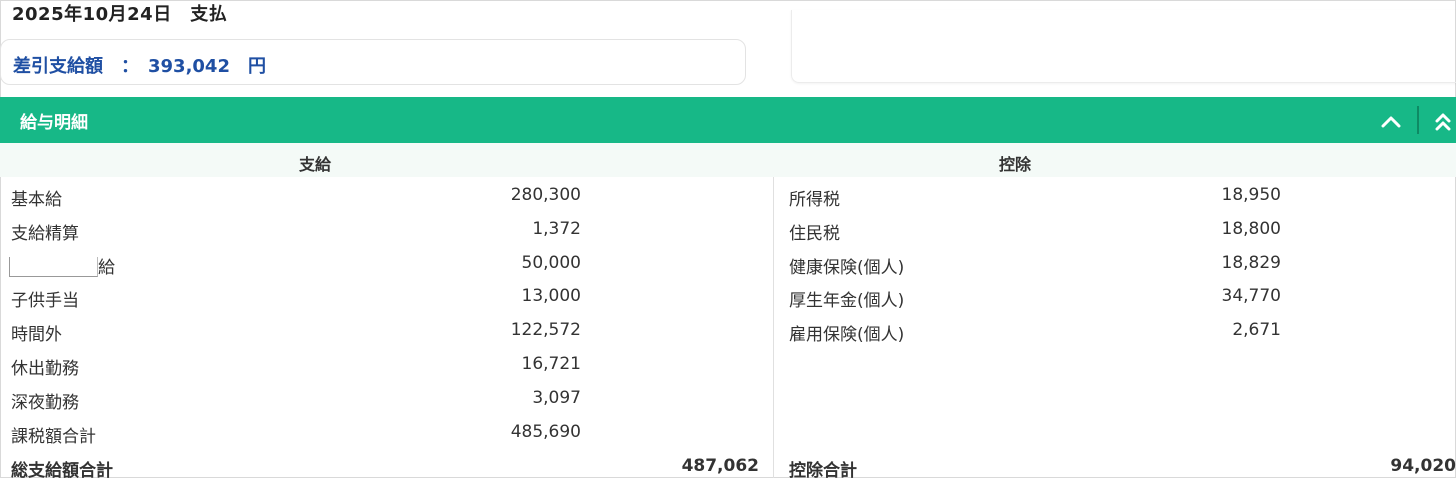 Image resolution: width=1456 pixels, height=481 pixels. Describe the element at coordinates (54, 123) in the screenshot. I see `section-title: 給与明細` at that location.